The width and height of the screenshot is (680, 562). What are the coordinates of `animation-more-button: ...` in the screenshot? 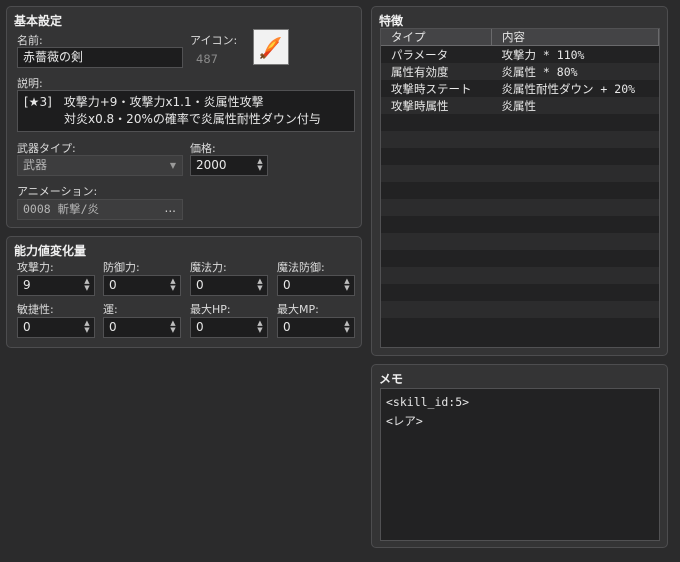 It's located at (170, 208).